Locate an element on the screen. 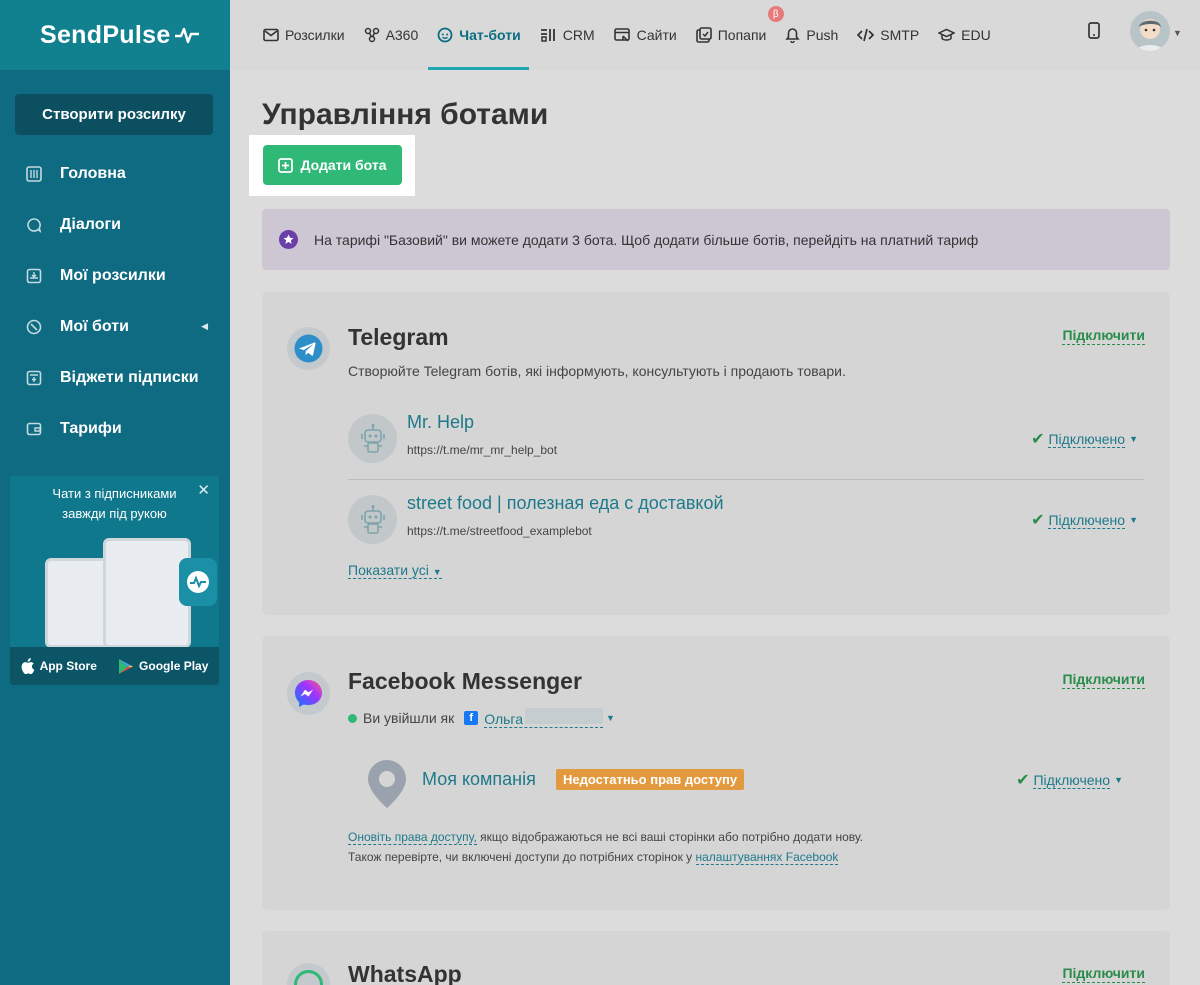 This screenshot has height=985, width=1200. whatsapp-card: WhatsApp Підключити is located at coordinates (716, 958).